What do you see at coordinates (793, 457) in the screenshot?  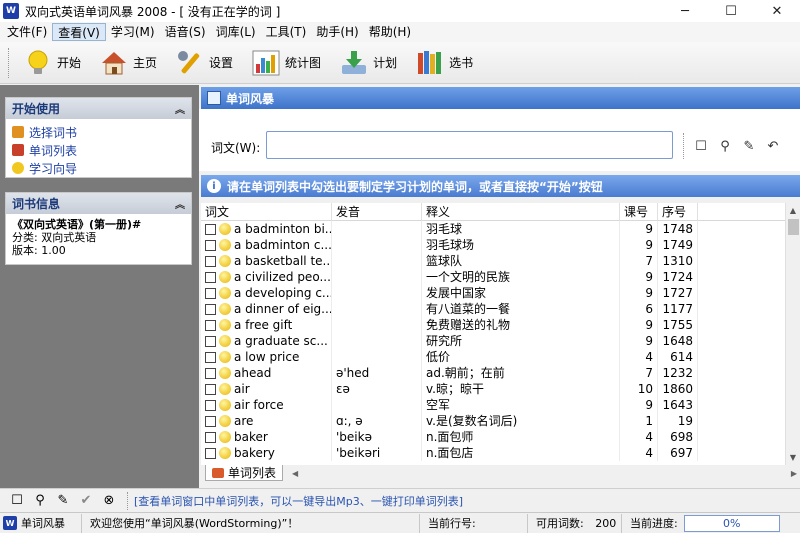 I see `scroll-down-icon: ▼` at bounding box center [793, 457].